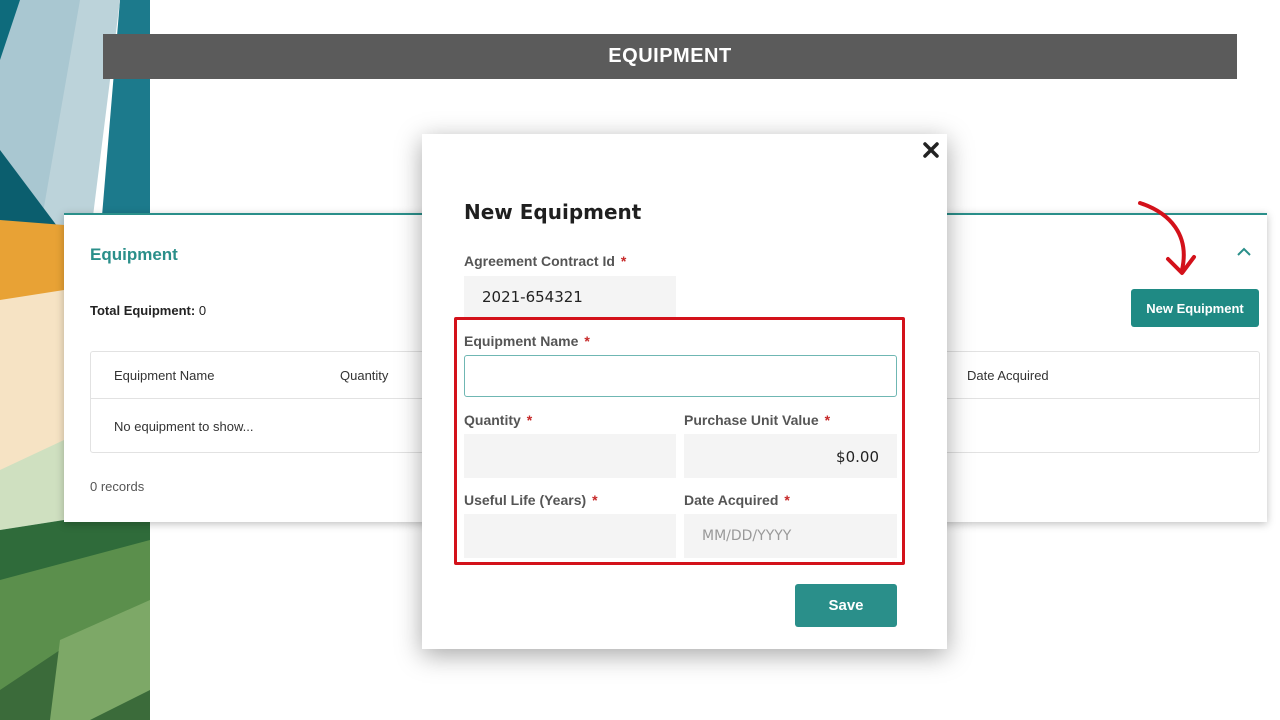 The height and width of the screenshot is (720, 1280). What do you see at coordinates (623, 261) in the screenshot?
I see `required-mark: *` at bounding box center [623, 261].